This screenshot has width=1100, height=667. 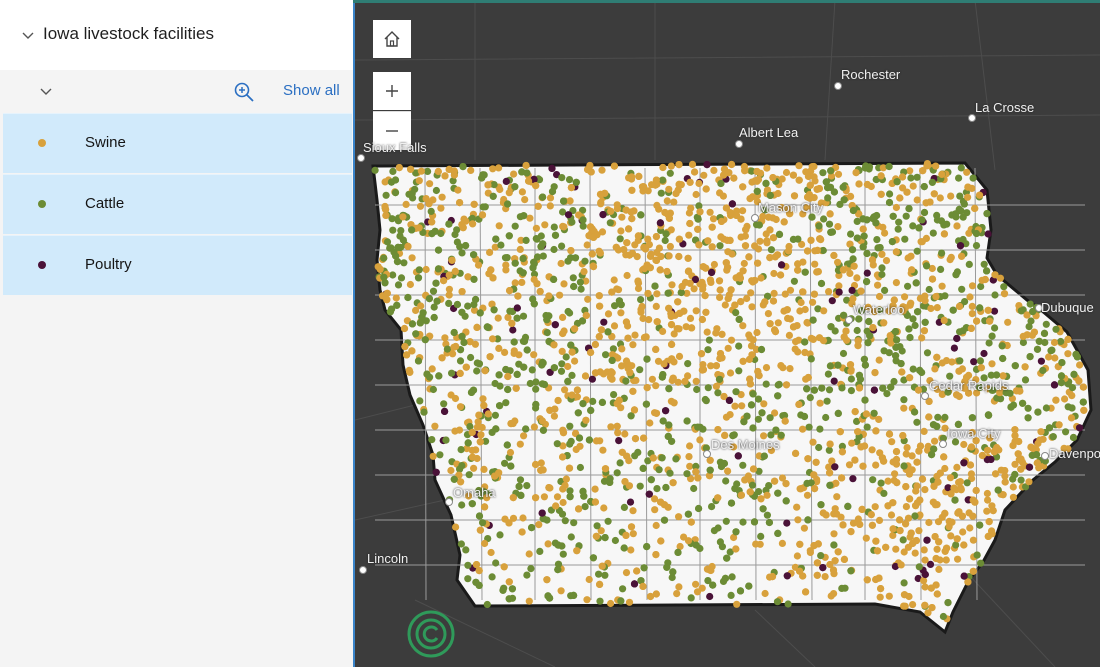 I want to click on home-icon, so click(x=392, y=39).